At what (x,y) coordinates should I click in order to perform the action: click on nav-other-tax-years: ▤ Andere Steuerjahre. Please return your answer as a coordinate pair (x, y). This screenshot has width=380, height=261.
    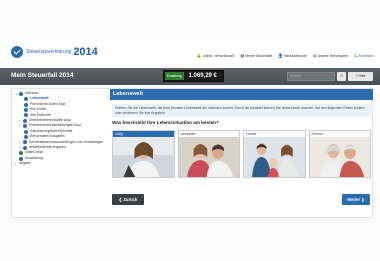
    Looking at the image, I should click on (330, 55).